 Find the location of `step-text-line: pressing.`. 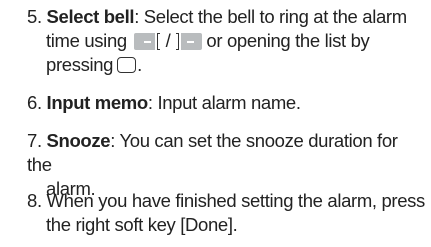

step-text-line: pressing. is located at coordinates (227, 65).